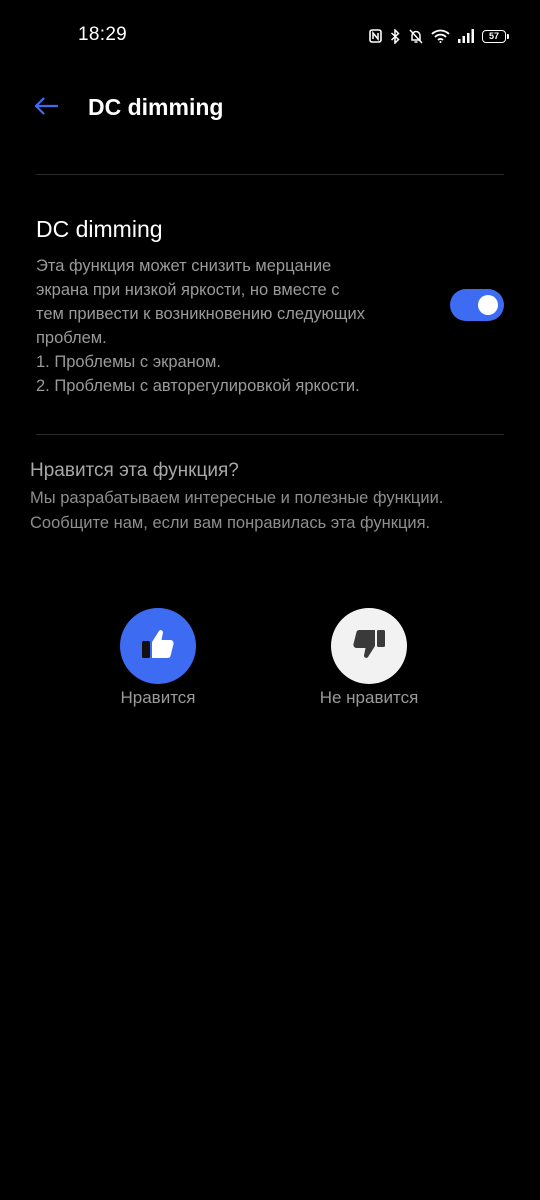  What do you see at coordinates (128, 362) in the screenshot?
I see `setting-description-line: 1. Проблемы с экраном.` at bounding box center [128, 362].